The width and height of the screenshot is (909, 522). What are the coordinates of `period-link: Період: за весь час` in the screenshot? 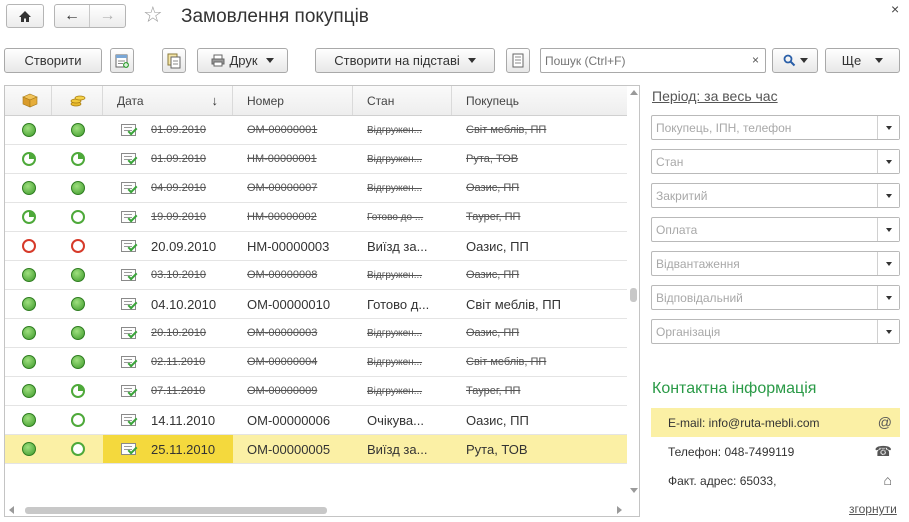 It's located at (715, 96).